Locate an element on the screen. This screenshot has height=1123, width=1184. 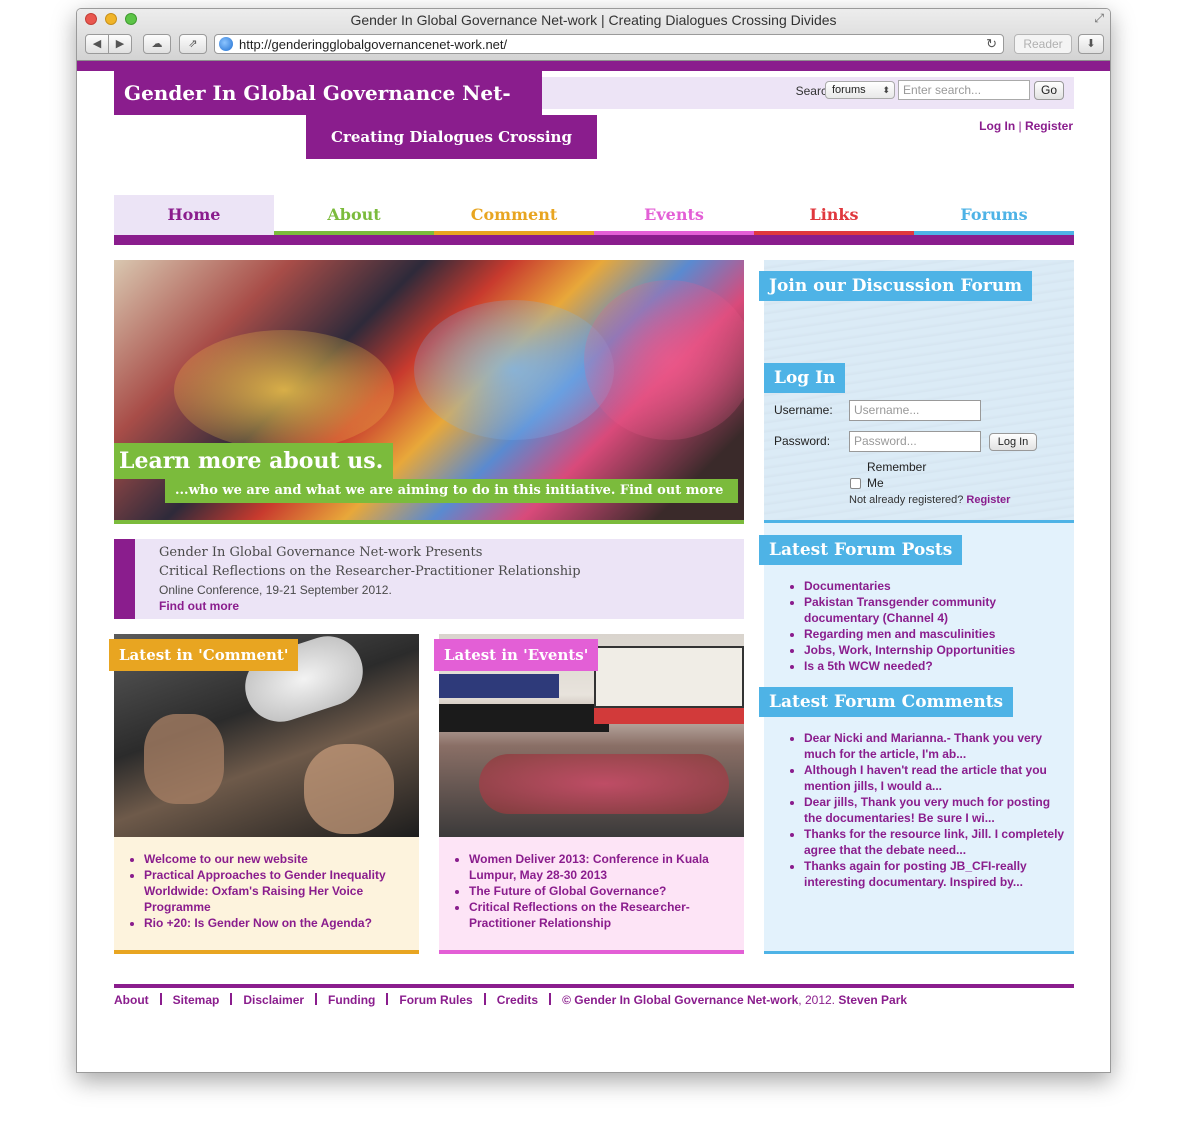
forward-arrow-icon: ▶ is located at coordinates (120, 44).